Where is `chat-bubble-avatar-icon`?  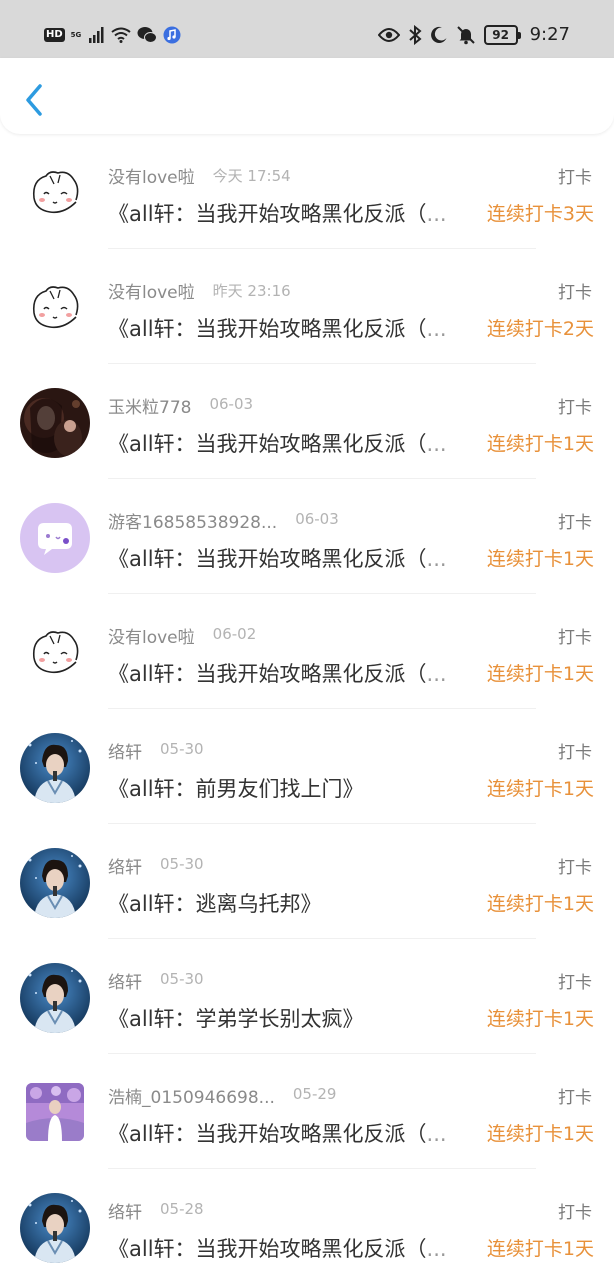 chat-bubble-avatar-icon is located at coordinates (55, 538).